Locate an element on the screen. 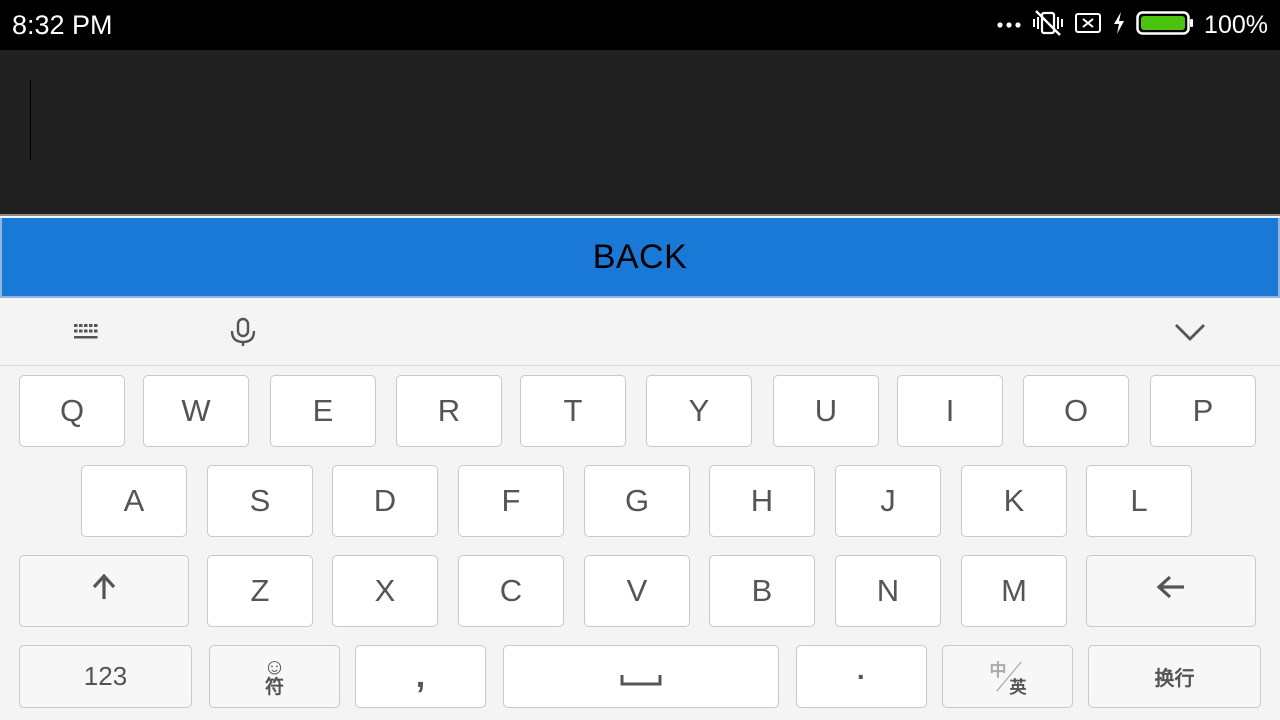 The height and width of the screenshot is (720, 1280). backspace-key is located at coordinates (1171, 591).